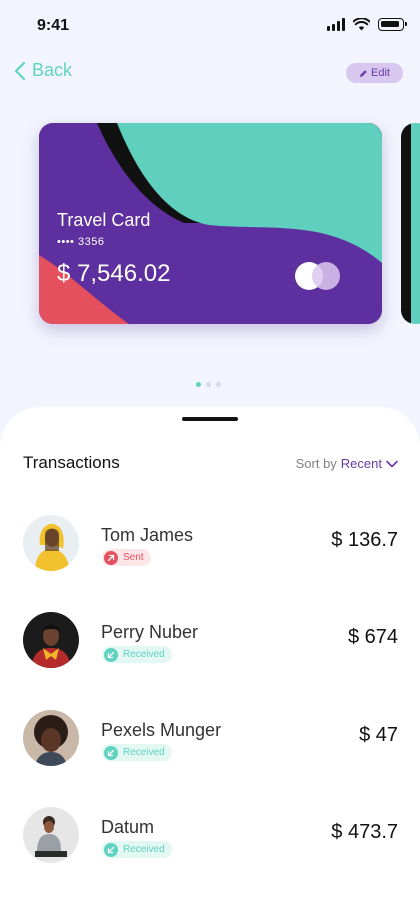  What do you see at coordinates (210, 641) in the screenshot?
I see `transaction-row: Perry Nuber Received $ 674` at bounding box center [210, 641].